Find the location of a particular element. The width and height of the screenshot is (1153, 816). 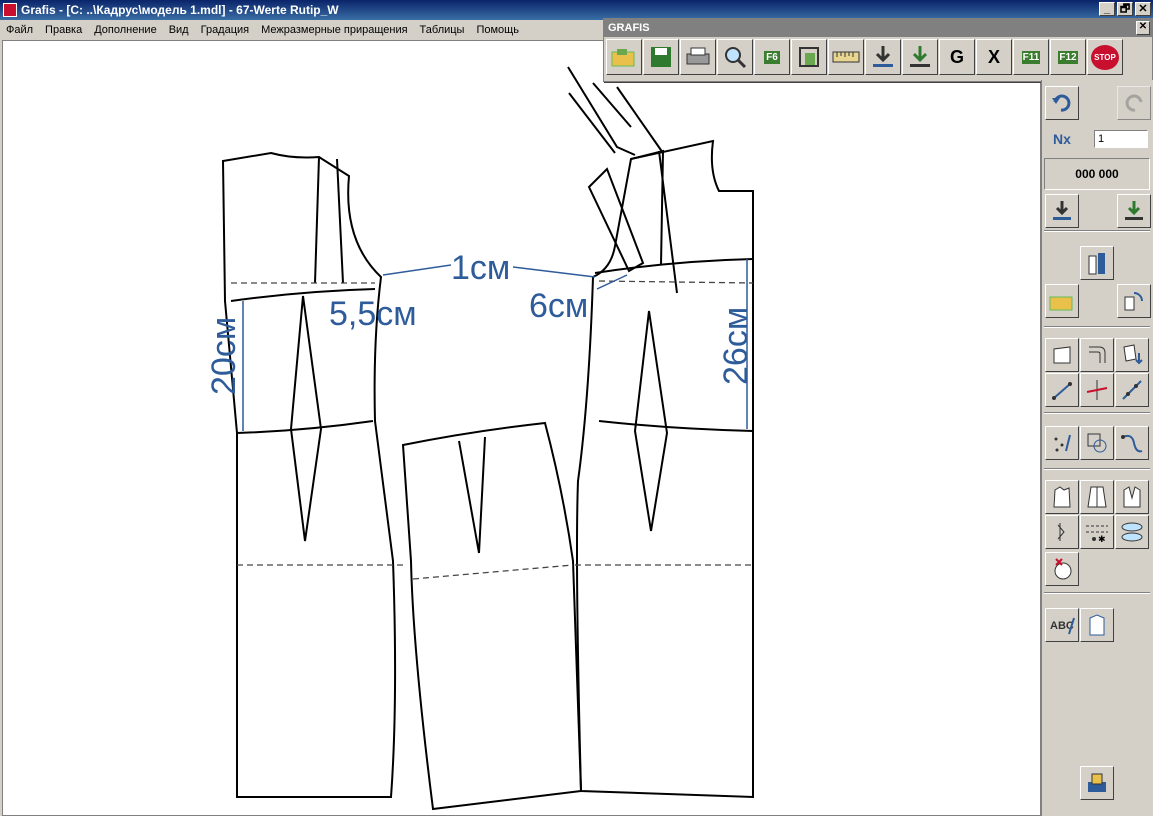

right-hip-line is located at coordinates (676, 426).